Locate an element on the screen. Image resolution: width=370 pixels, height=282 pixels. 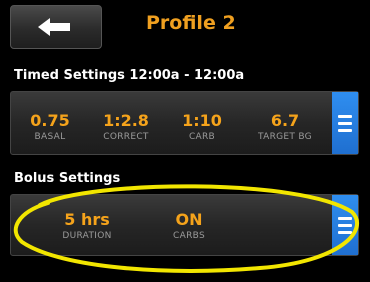
carb-value: 1:10 is located at coordinates (202, 120).